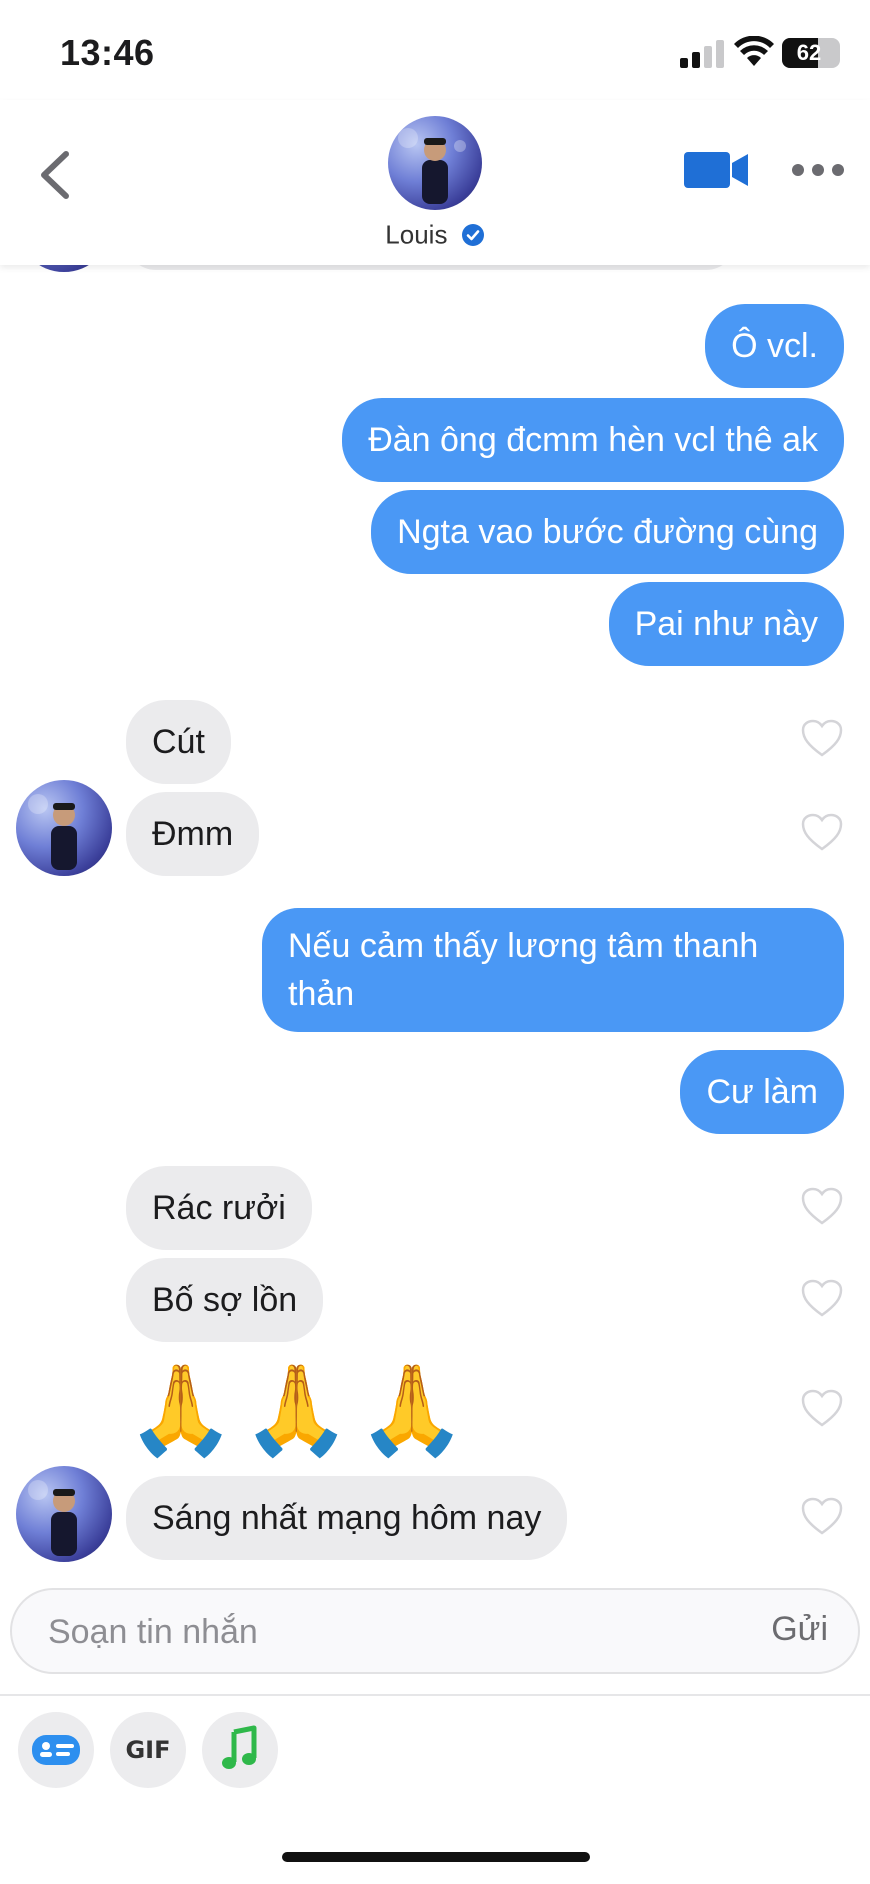 The height and width of the screenshot is (1884, 870). What do you see at coordinates (436, 1857) in the screenshot?
I see `home-indicator` at bounding box center [436, 1857].